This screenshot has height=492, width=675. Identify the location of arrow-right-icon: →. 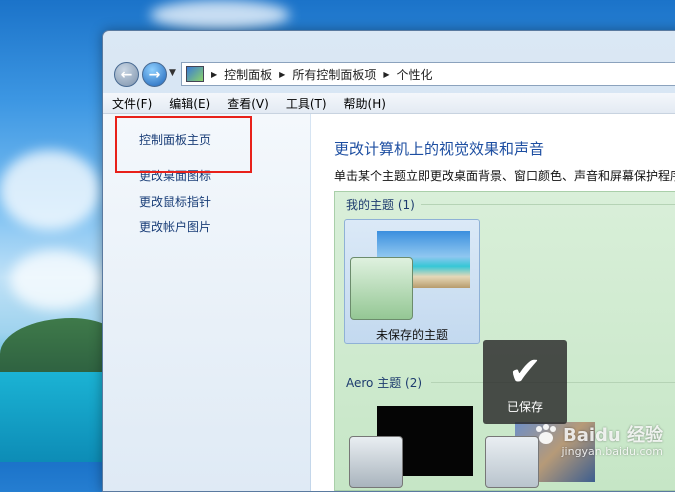
(154, 74).